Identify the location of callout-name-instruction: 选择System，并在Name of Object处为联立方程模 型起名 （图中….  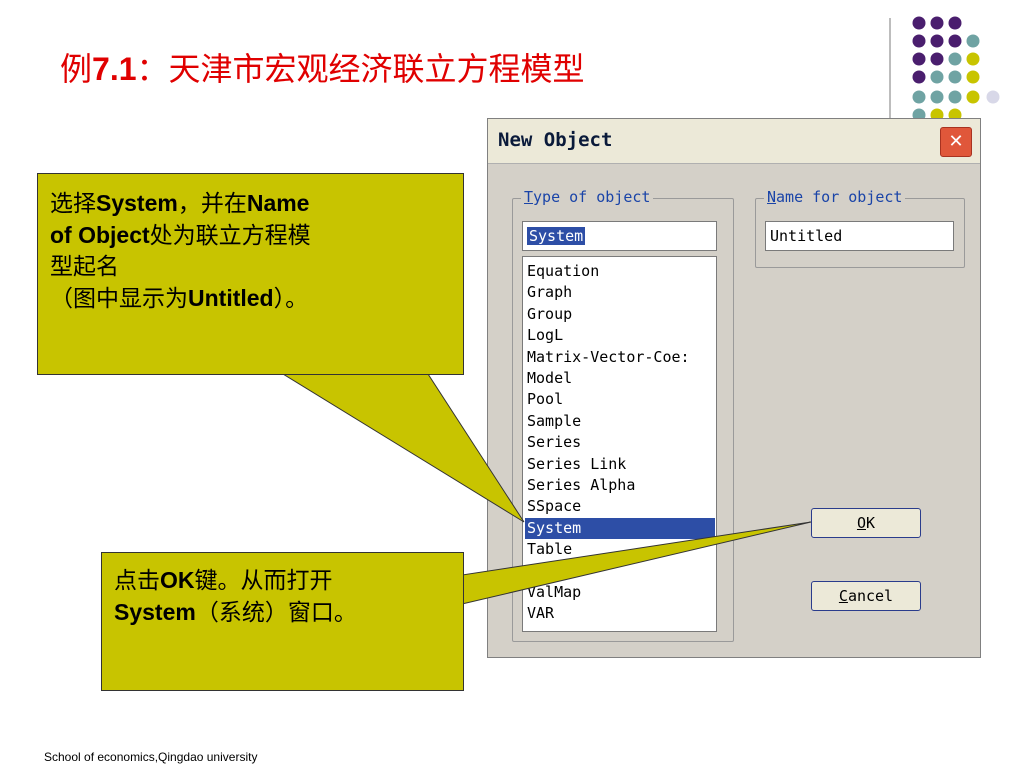
(250, 274).